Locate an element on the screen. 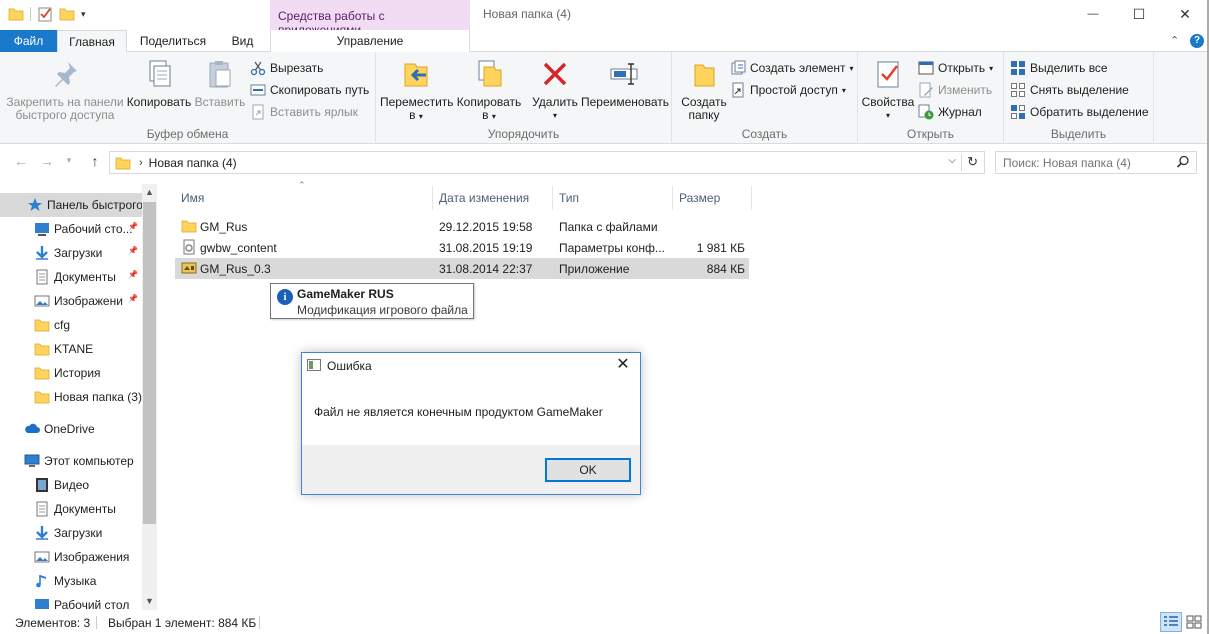 This screenshot has width=1209, height=634. minimize-icon: — is located at coordinates (1093, 14).